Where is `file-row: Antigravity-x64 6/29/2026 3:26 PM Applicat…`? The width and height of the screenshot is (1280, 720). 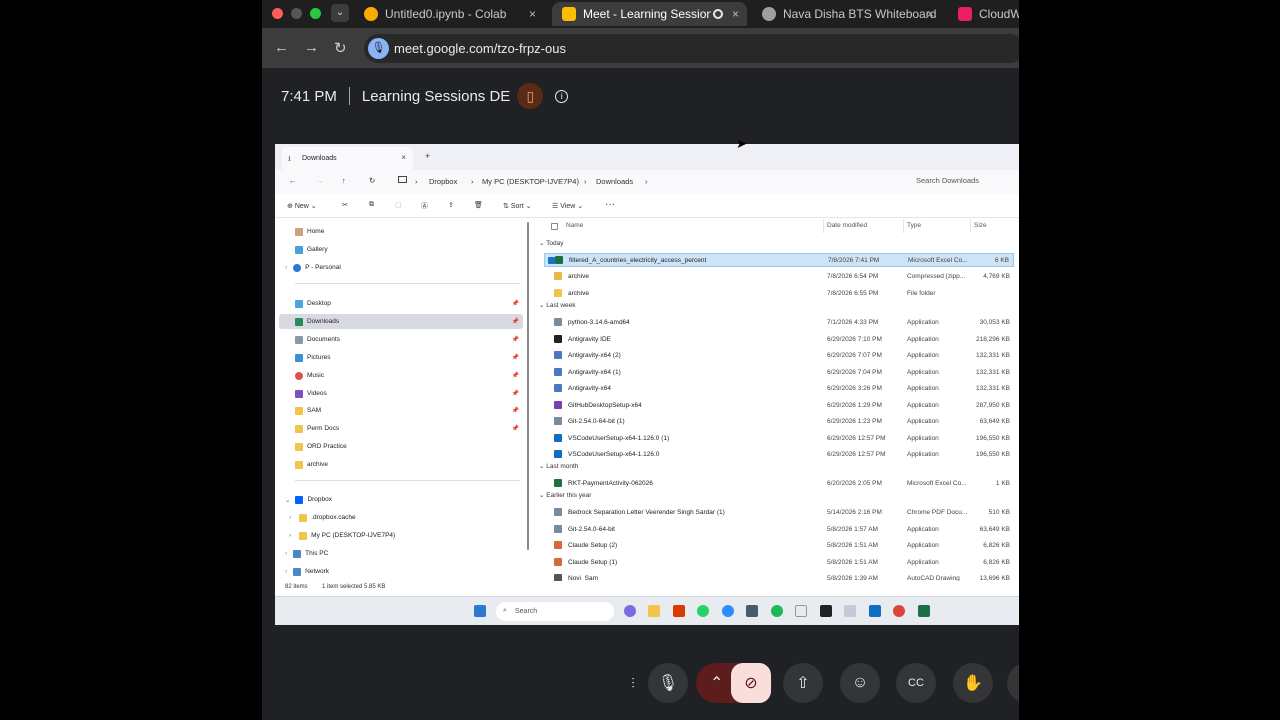
file-row: Antigravity-x64 6/29/2026 3:26 PM Applicat… is located at coordinates (779, 388).